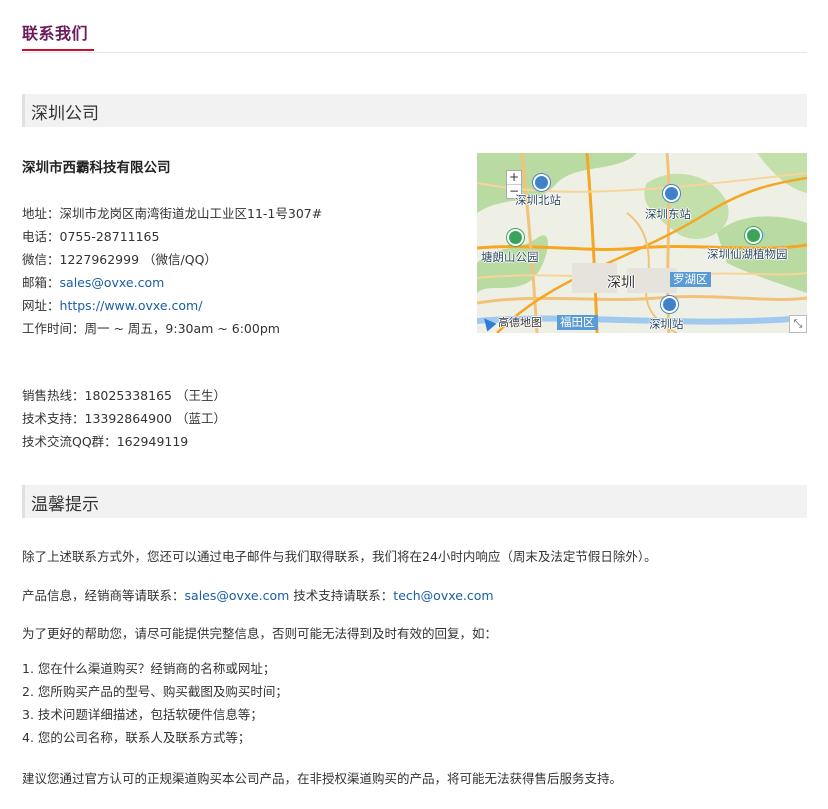 The image size is (828, 809). Describe the element at coordinates (152, 441) in the screenshot. I see `qq-value: 162949119` at that location.